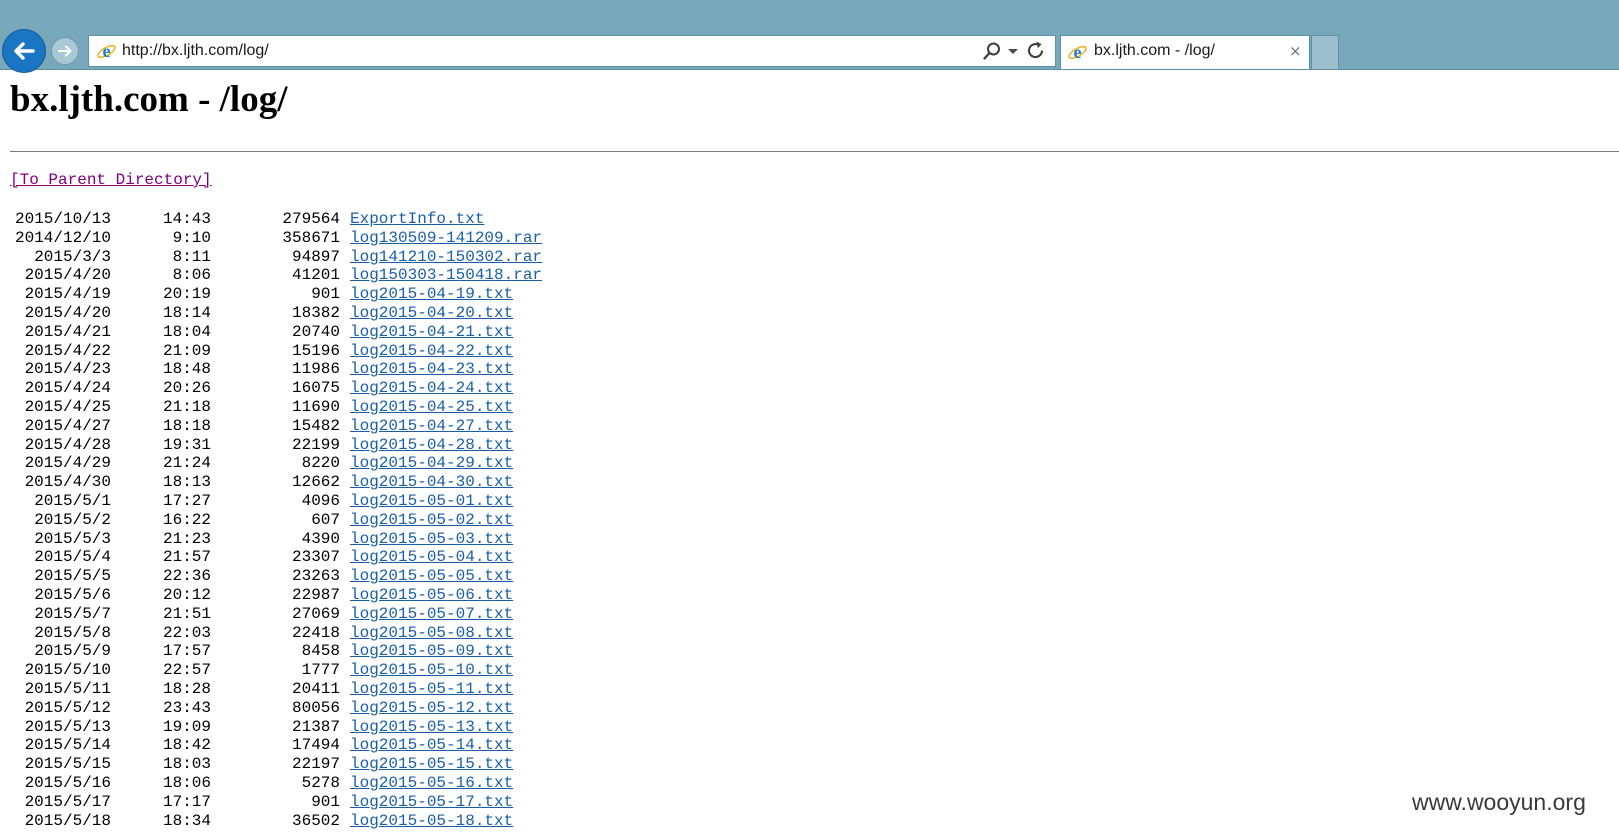  What do you see at coordinates (417, 219) in the screenshot?
I see `file-link: ExportInfo.txt` at bounding box center [417, 219].